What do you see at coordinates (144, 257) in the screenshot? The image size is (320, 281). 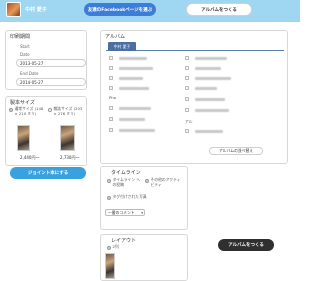 I see `layout-panel: レイアウト 2列` at bounding box center [144, 257].